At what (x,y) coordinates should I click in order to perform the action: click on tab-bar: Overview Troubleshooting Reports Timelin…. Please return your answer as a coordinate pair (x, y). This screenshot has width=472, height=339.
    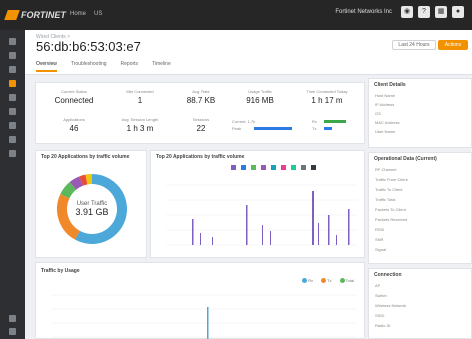
    Looking at the image, I should click on (103, 66).